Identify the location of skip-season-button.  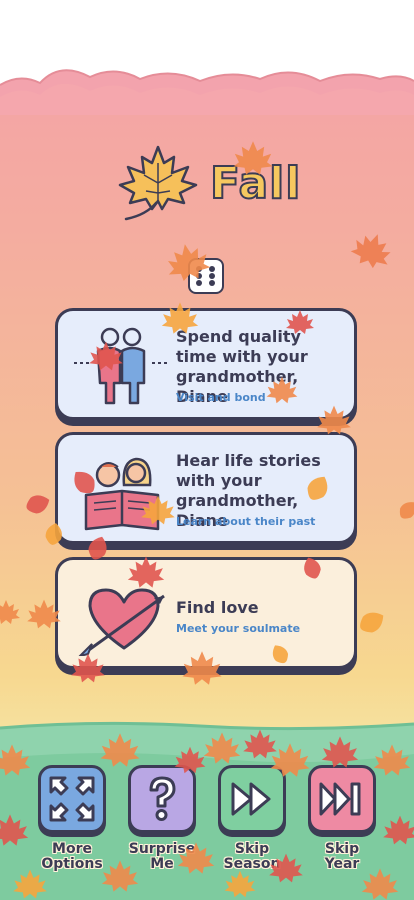
(252, 799).